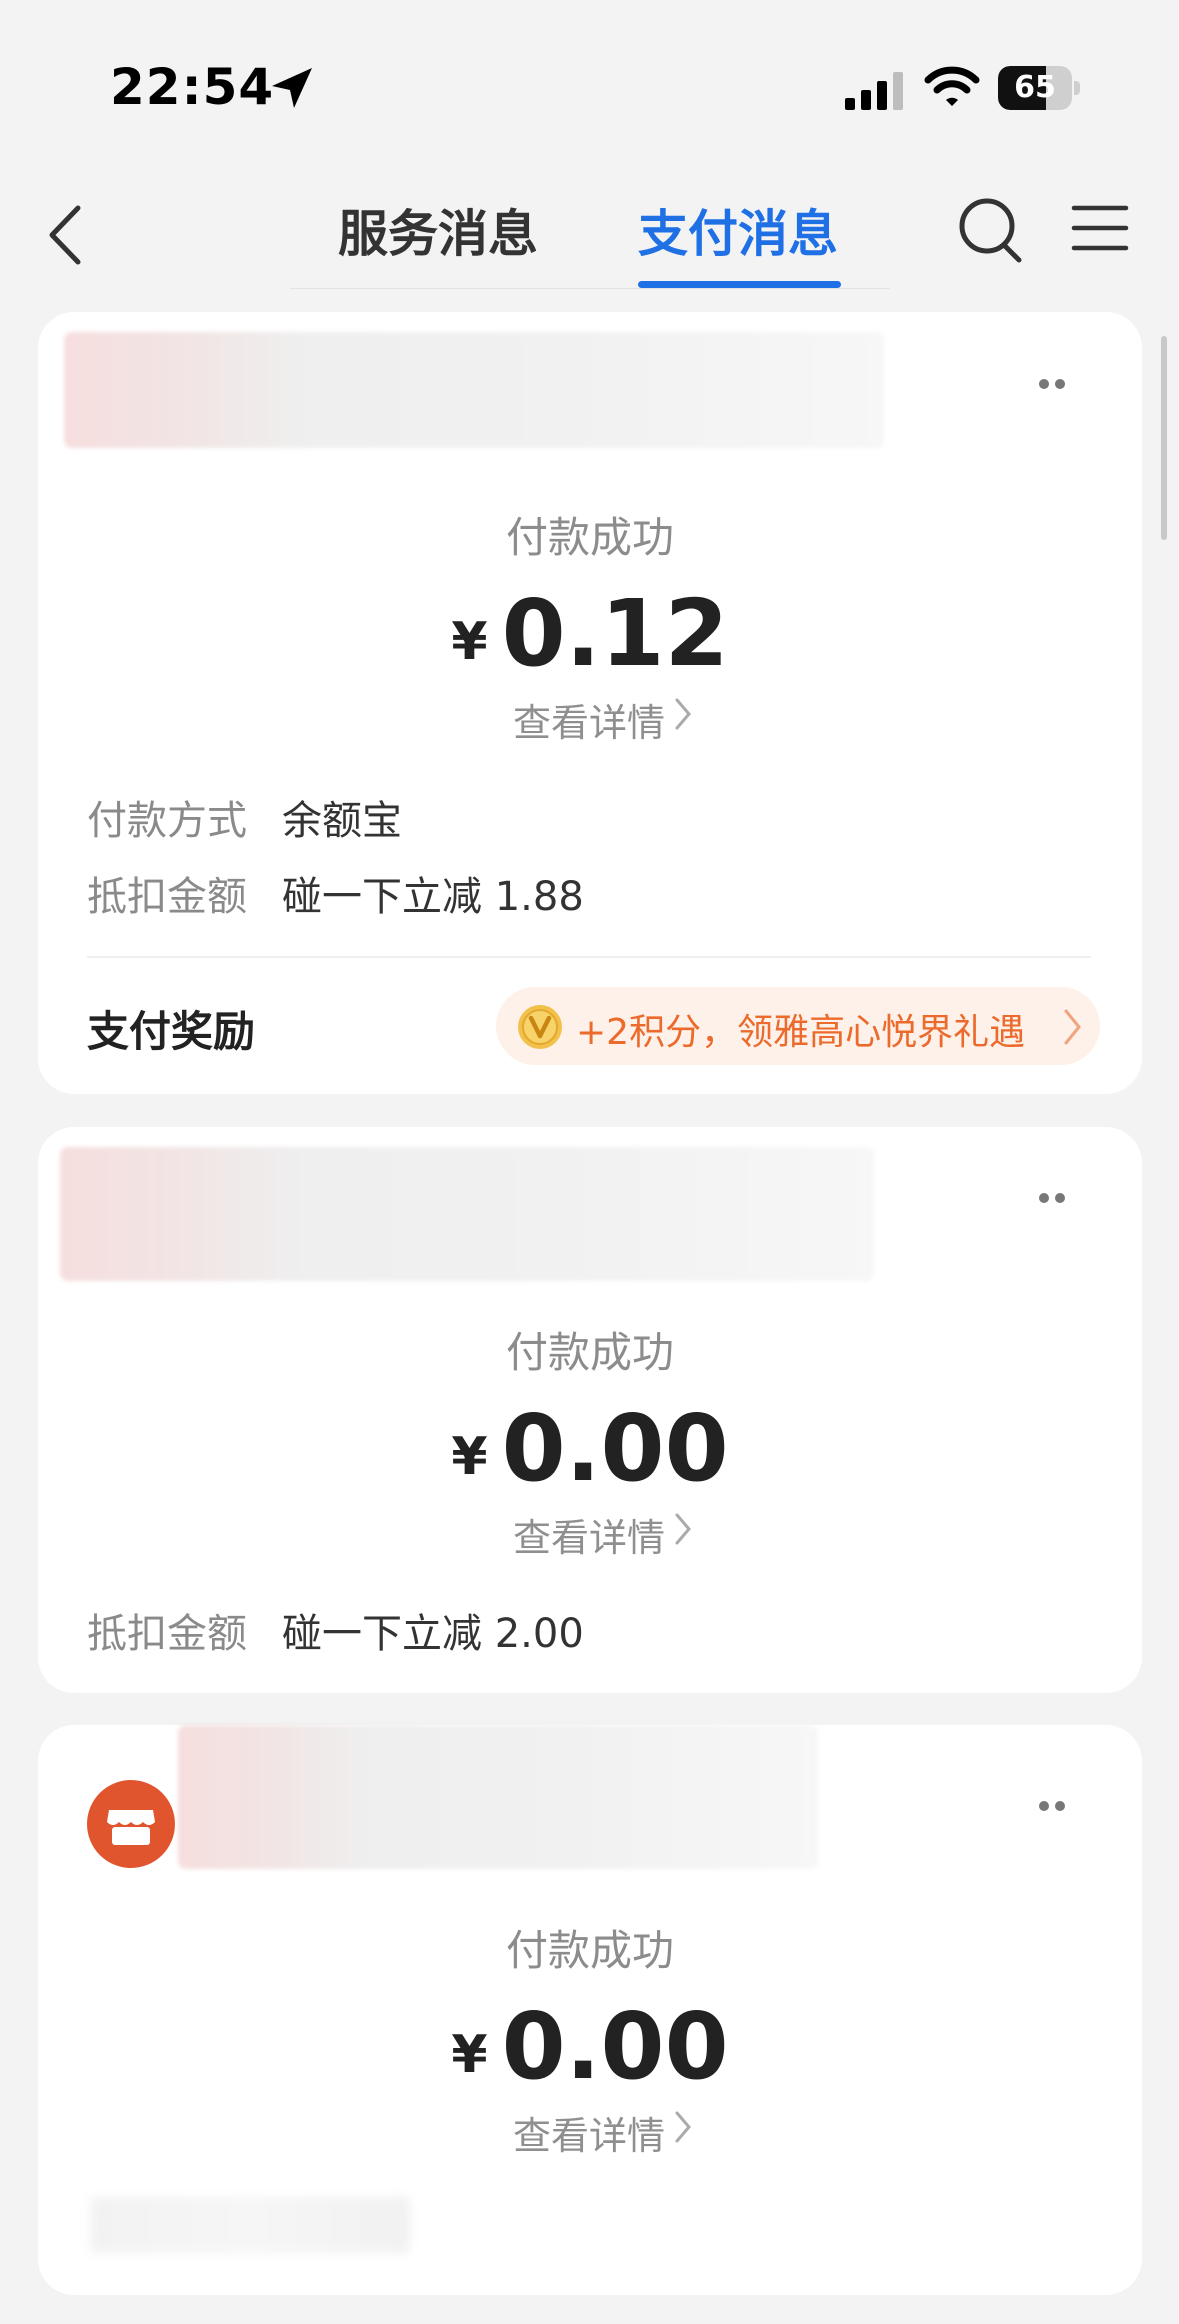  What do you see at coordinates (615, 633) in the screenshot?
I see `amount-value: 0.12` at bounding box center [615, 633].